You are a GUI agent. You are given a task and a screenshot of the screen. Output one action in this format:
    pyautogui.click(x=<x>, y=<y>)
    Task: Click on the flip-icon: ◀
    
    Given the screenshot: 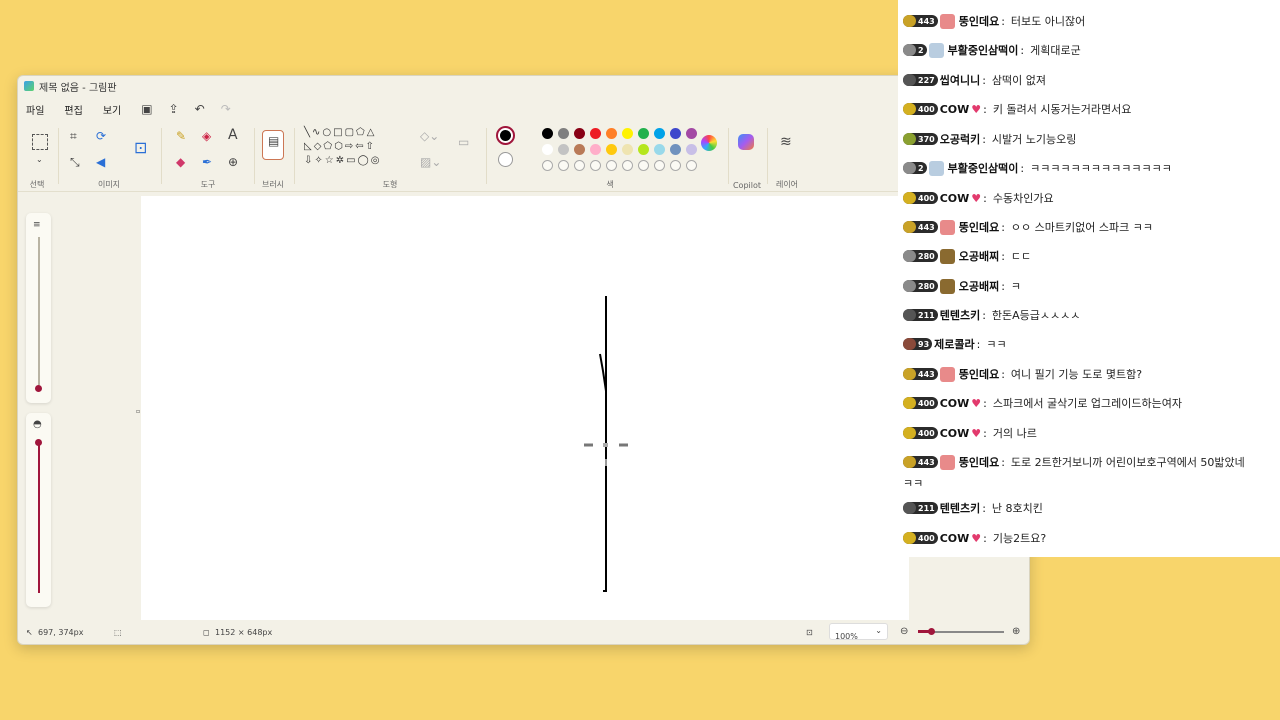 What is the action you would take?
    pyautogui.click(x=100, y=162)
    